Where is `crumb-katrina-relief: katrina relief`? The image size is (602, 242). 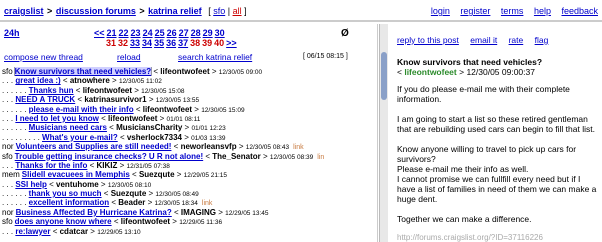
crumb-katrina-relief: katrina relief is located at coordinates (175, 11).